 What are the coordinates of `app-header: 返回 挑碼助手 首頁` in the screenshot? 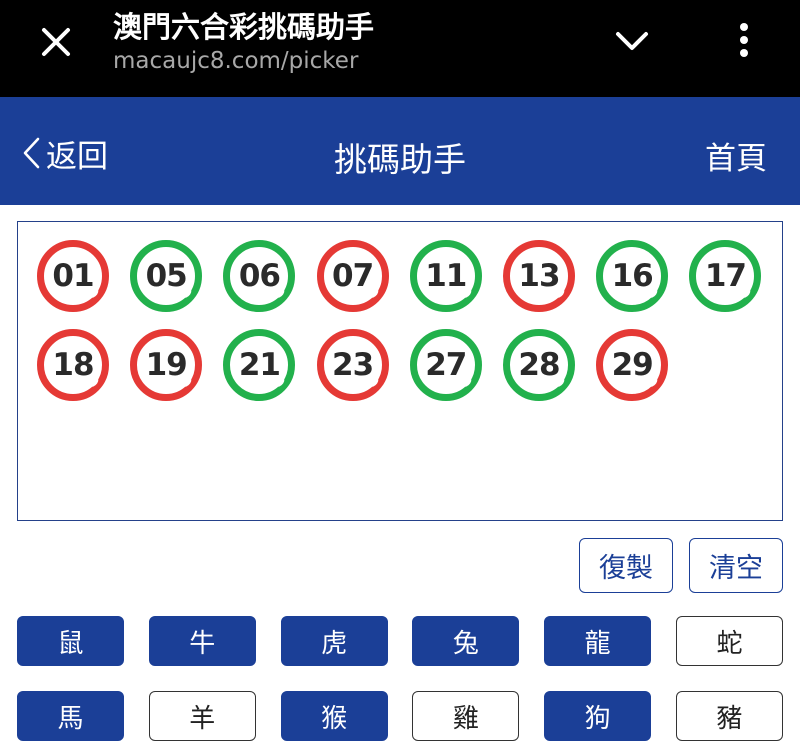 It's located at (400, 151).